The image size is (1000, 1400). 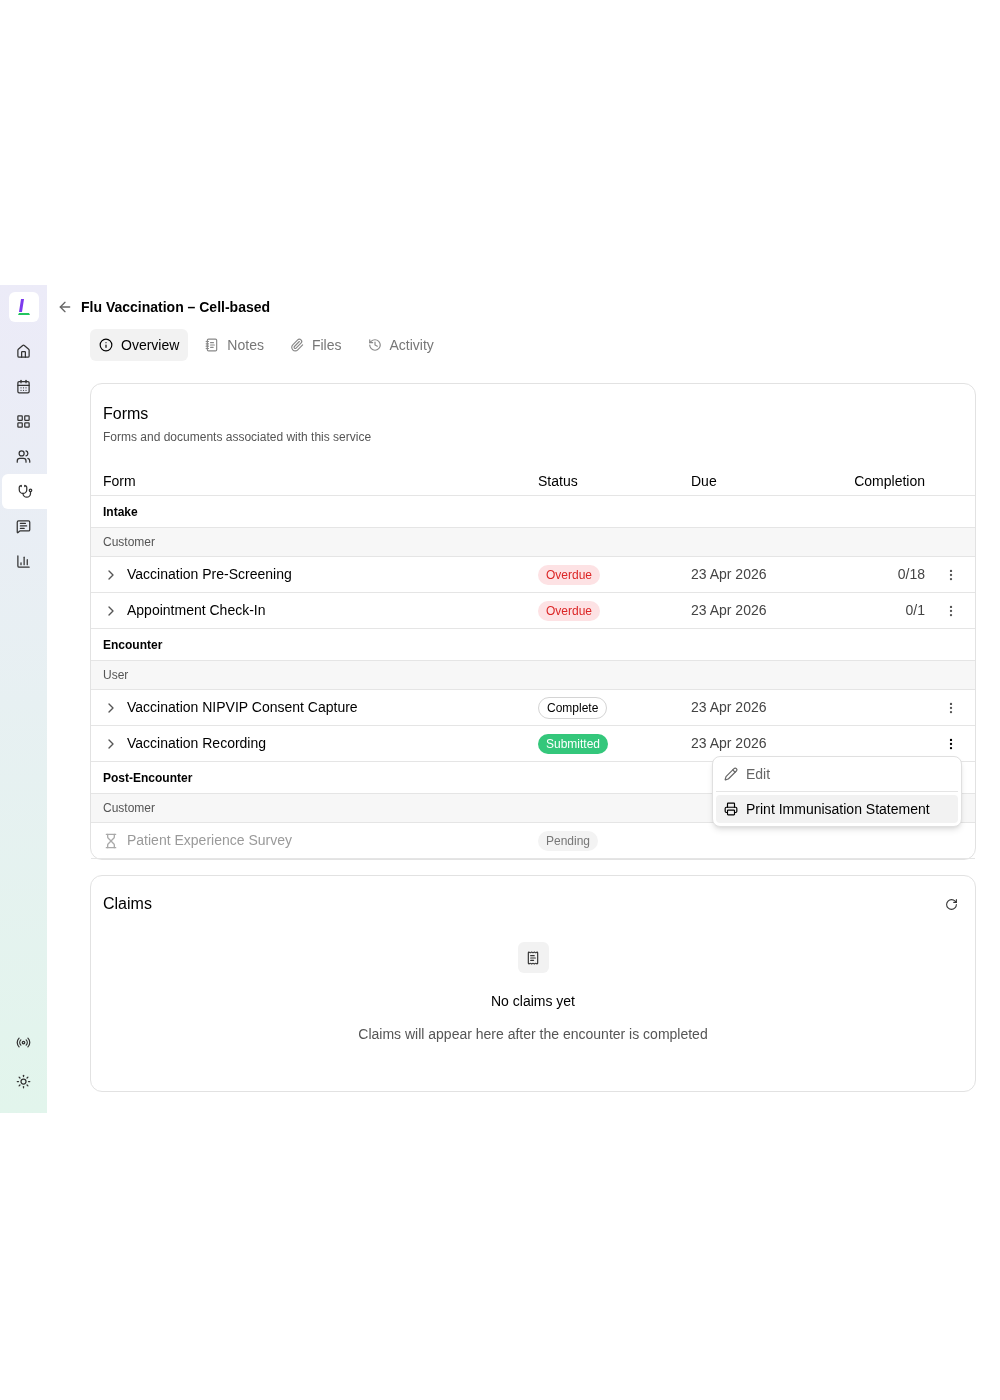 What do you see at coordinates (915, 610) in the screenshot?
I see `completion-count: 0/1` at bounding box center [915, 610].